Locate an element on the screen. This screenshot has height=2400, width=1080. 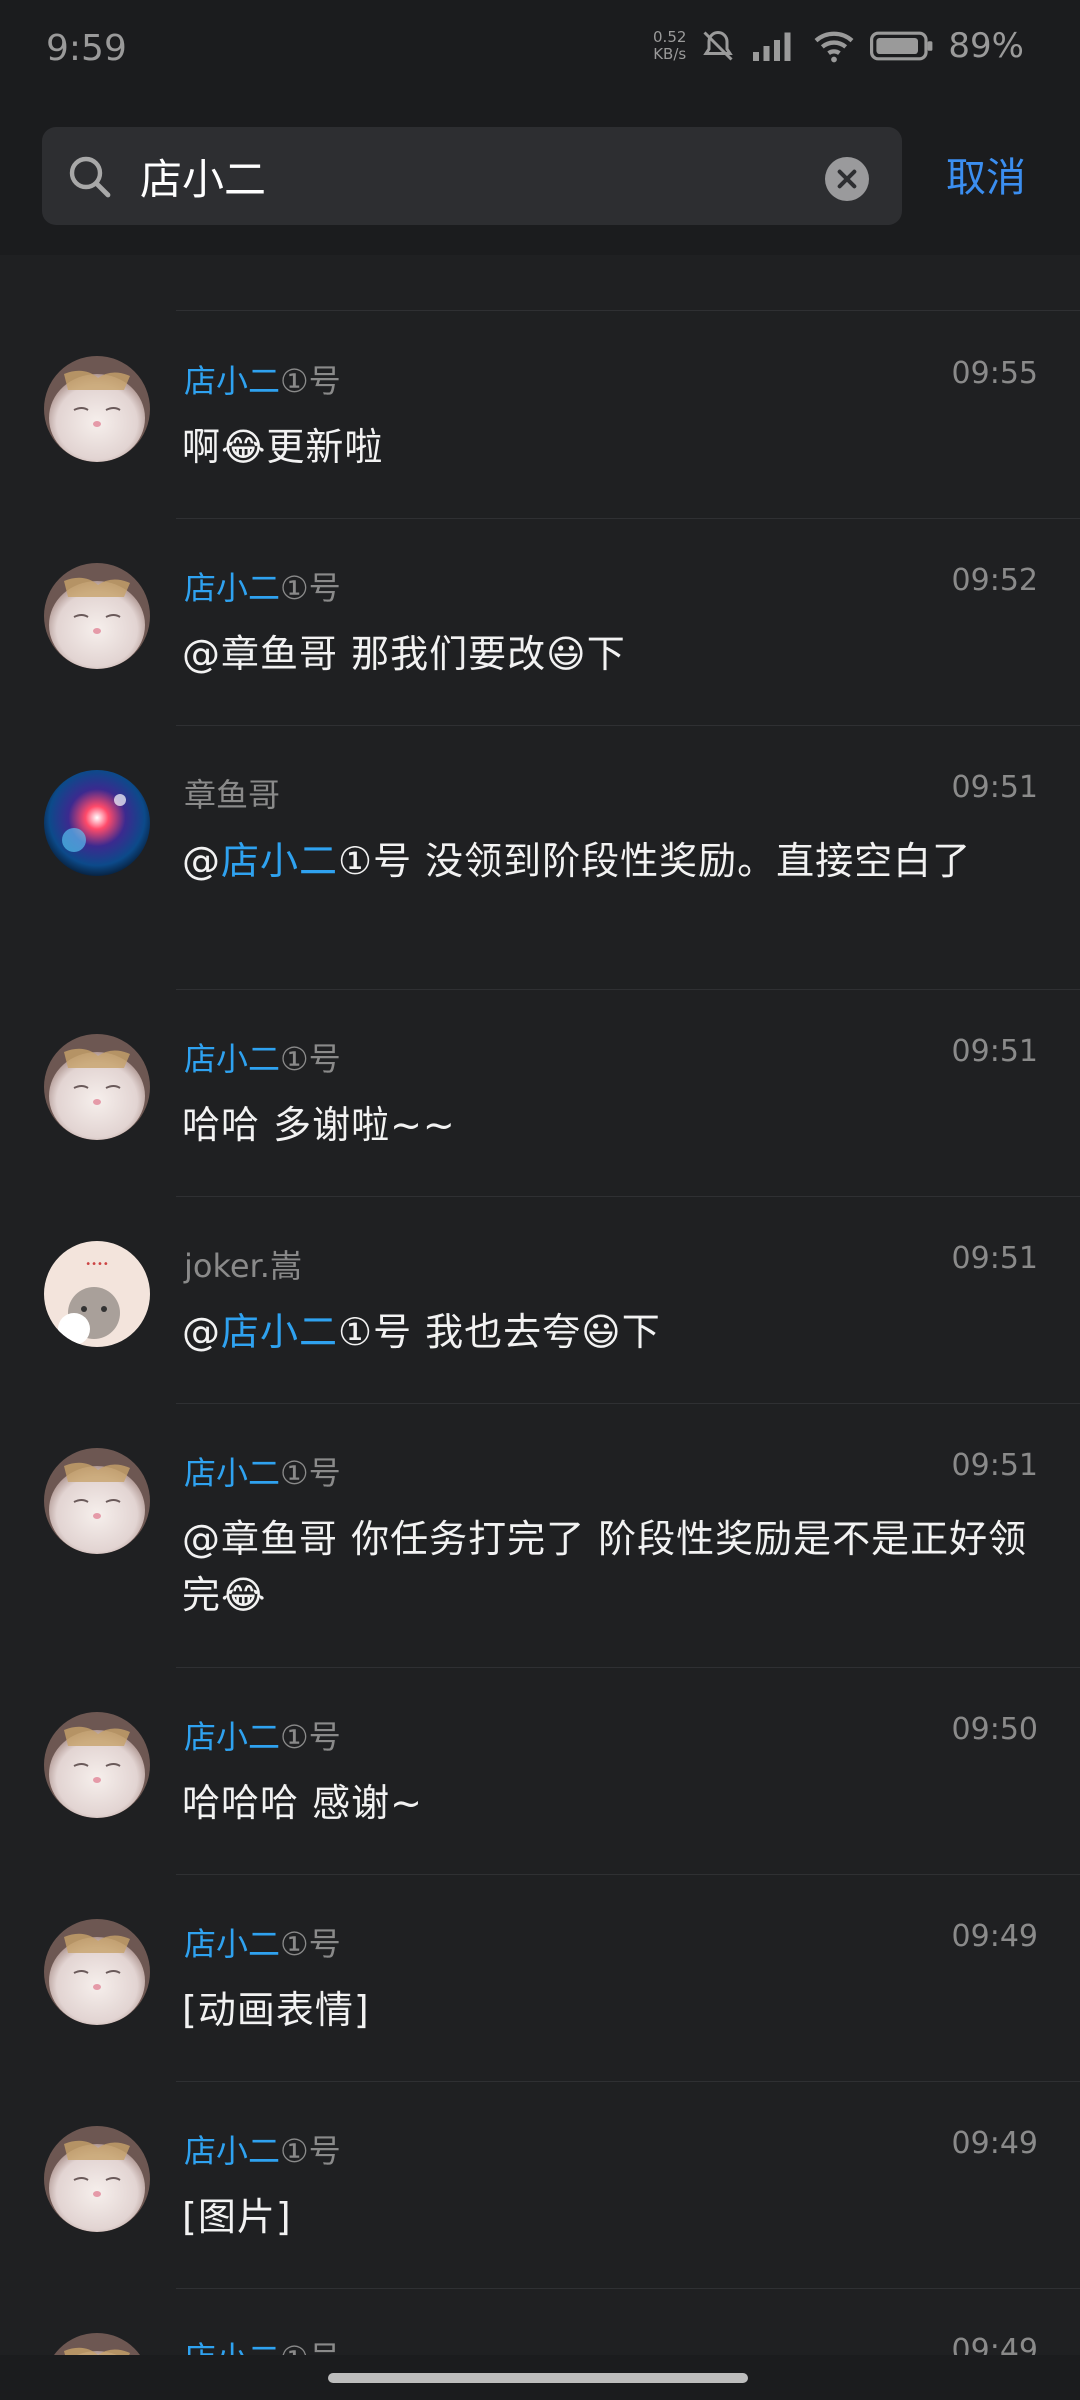
message-text: 哈哈哈 感谢~ is located at coordinates (302, 1803).